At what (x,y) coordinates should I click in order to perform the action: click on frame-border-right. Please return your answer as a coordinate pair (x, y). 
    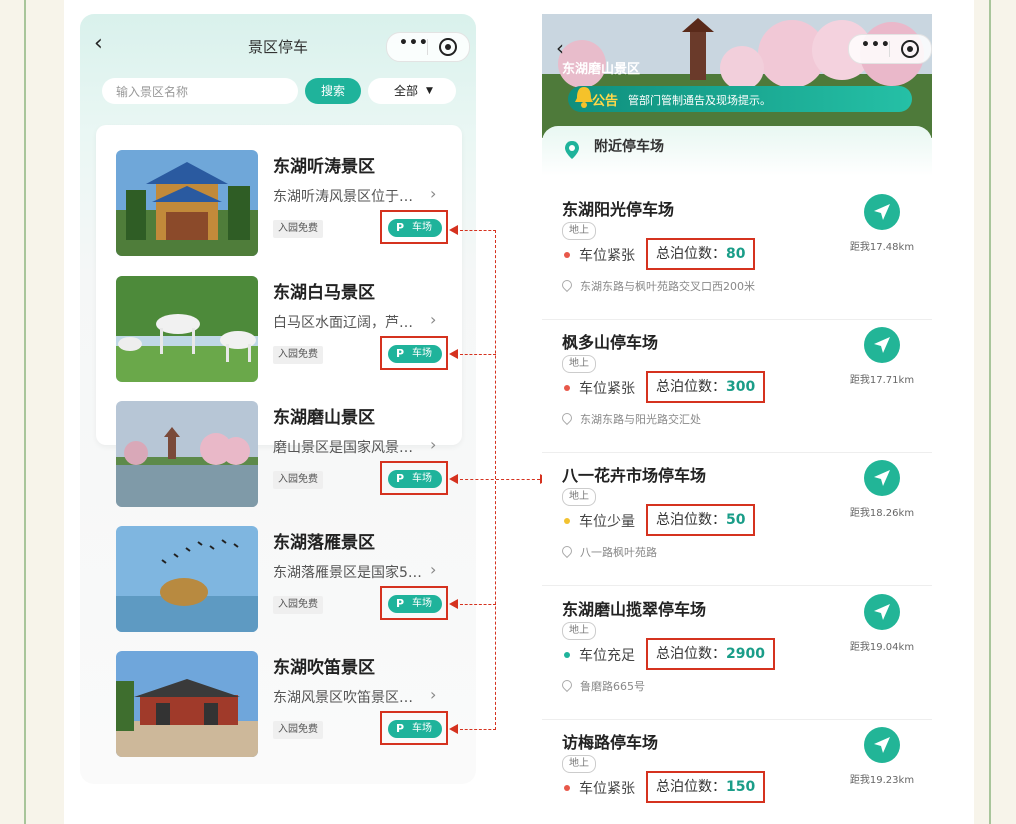
    Looking at the image, I should click on (990, 412).